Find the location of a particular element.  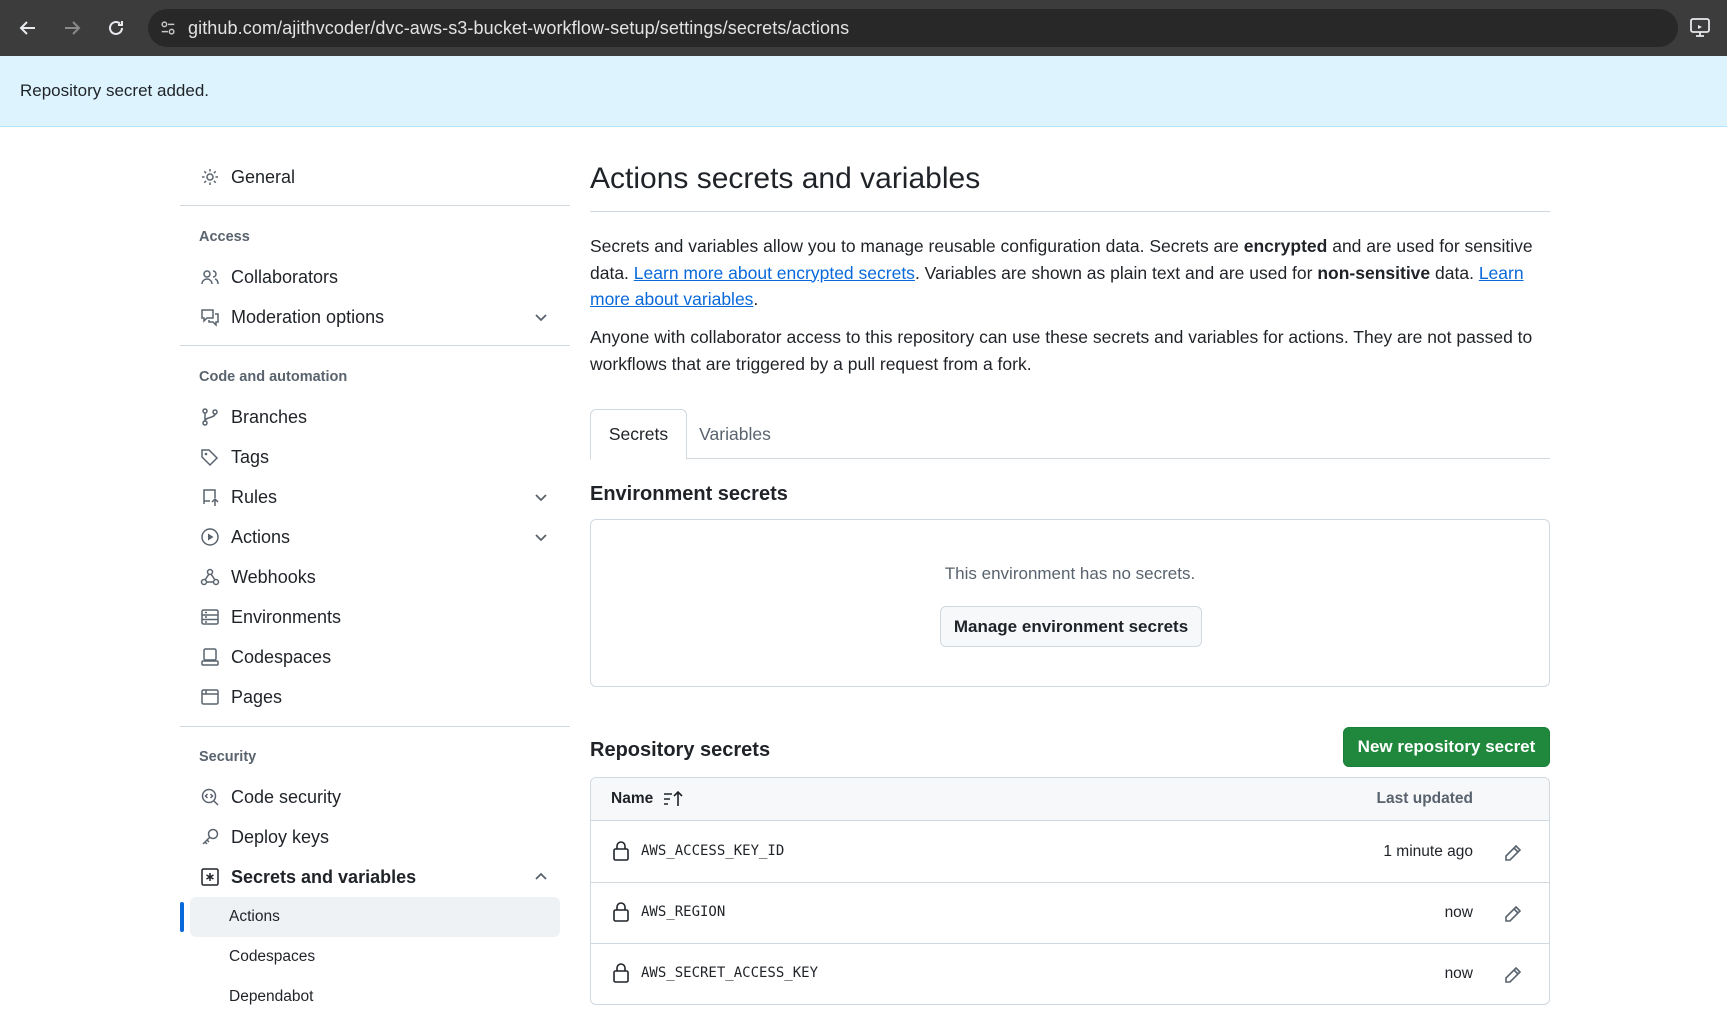

tag-icon is located at coordinates (210, 457).